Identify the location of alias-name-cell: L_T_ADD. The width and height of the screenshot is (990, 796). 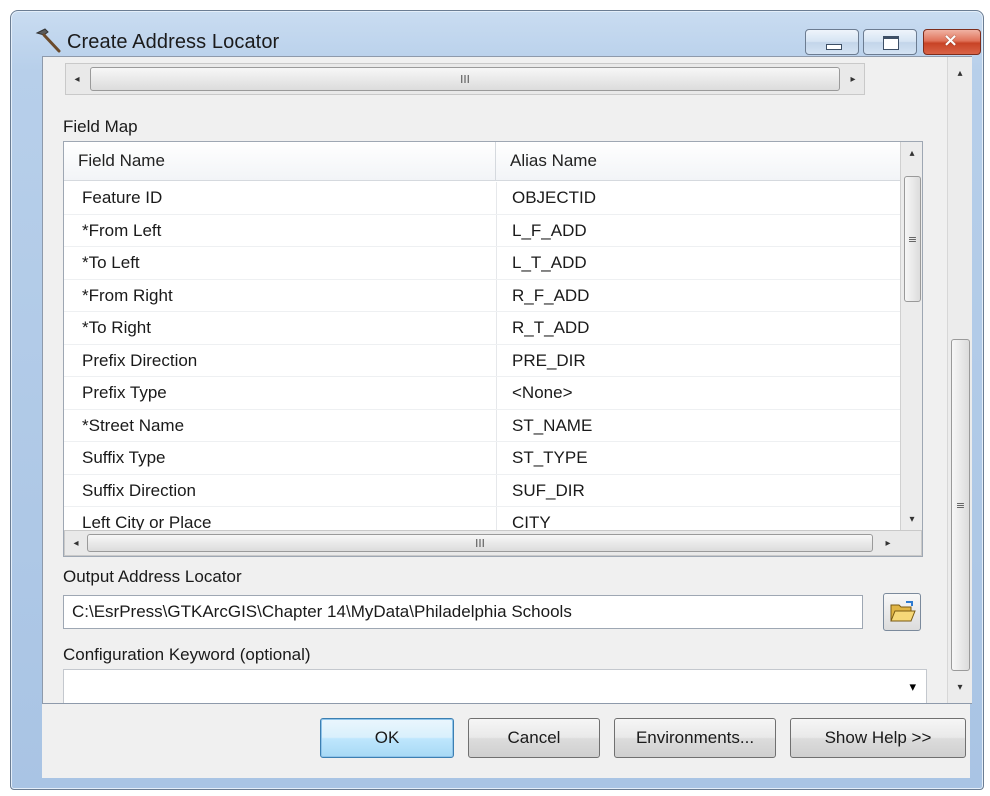
(549, 262).